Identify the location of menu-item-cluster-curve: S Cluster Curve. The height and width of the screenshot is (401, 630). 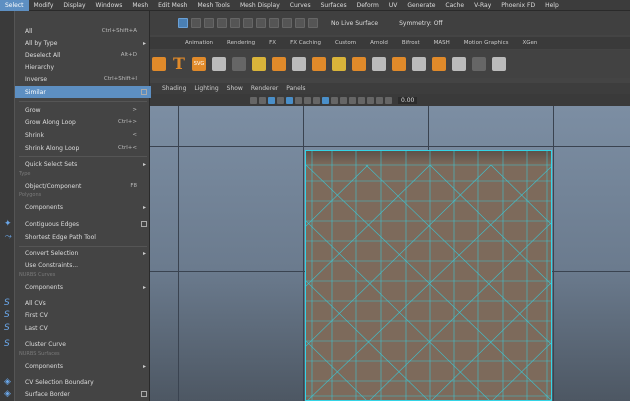
(77, 344).